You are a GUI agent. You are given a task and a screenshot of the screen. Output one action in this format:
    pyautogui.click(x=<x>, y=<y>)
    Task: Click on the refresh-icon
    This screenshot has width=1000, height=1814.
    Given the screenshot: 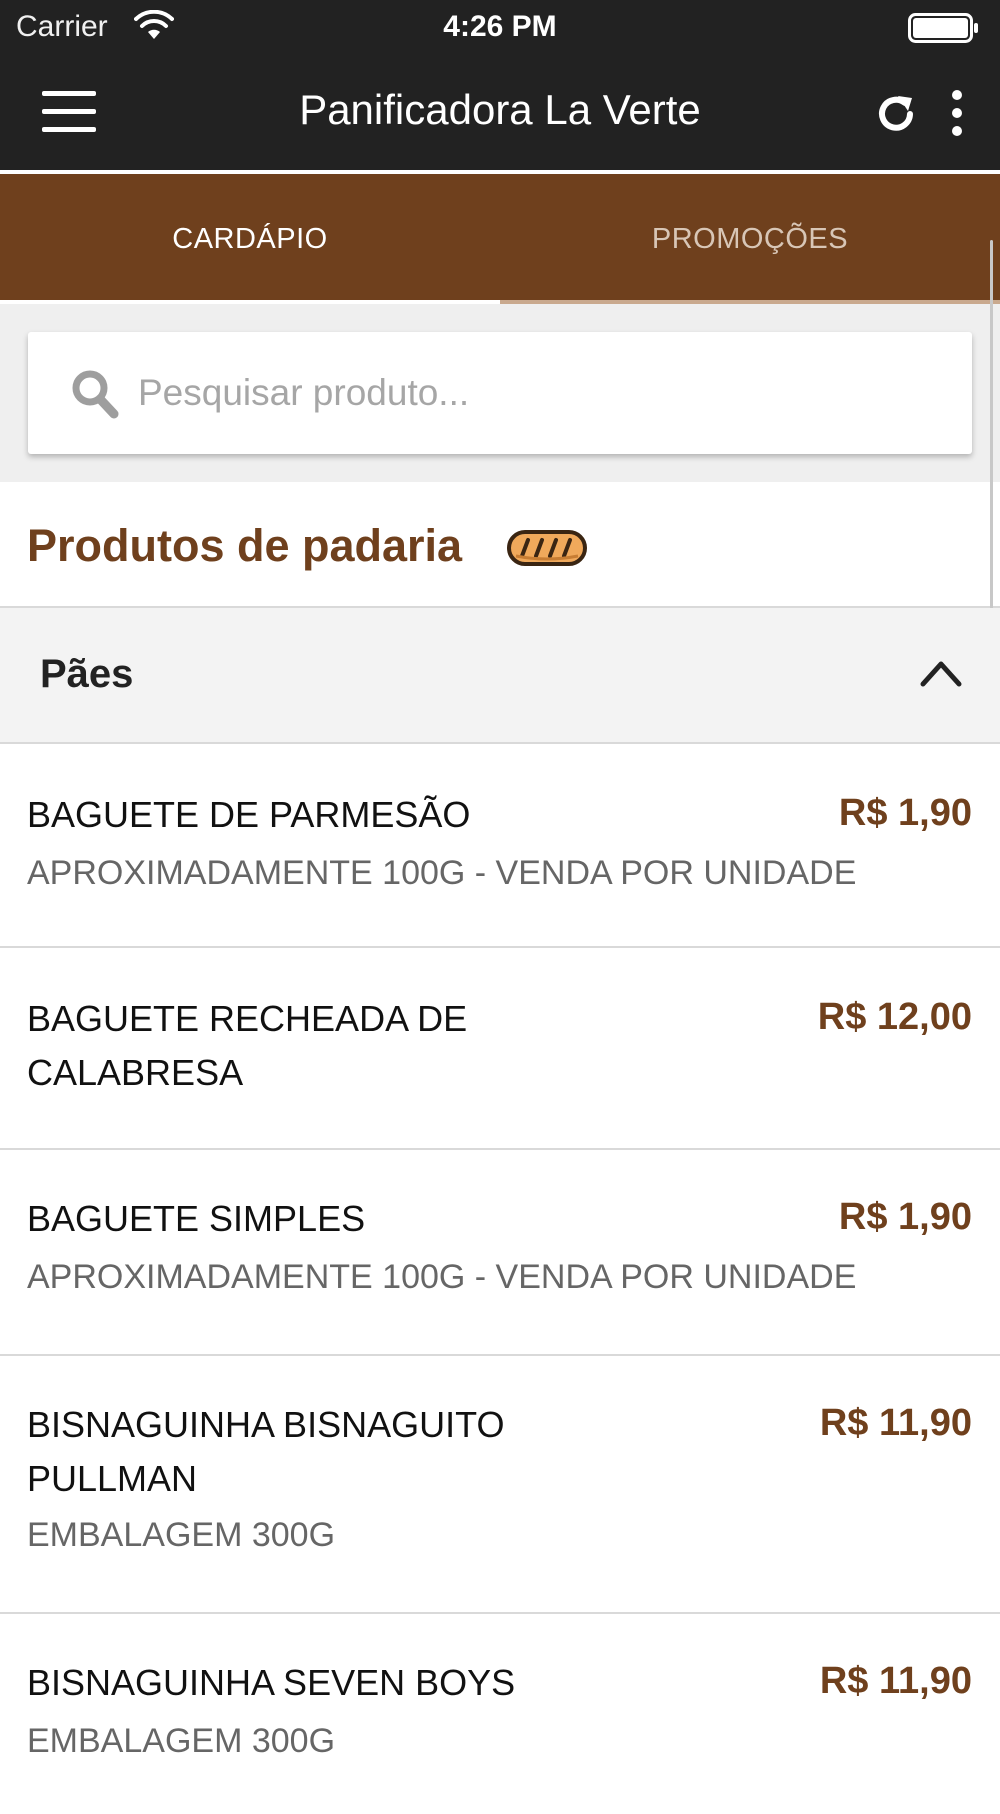 What is the action you would take?
    pyautogui.click(x=896, y=114)
    